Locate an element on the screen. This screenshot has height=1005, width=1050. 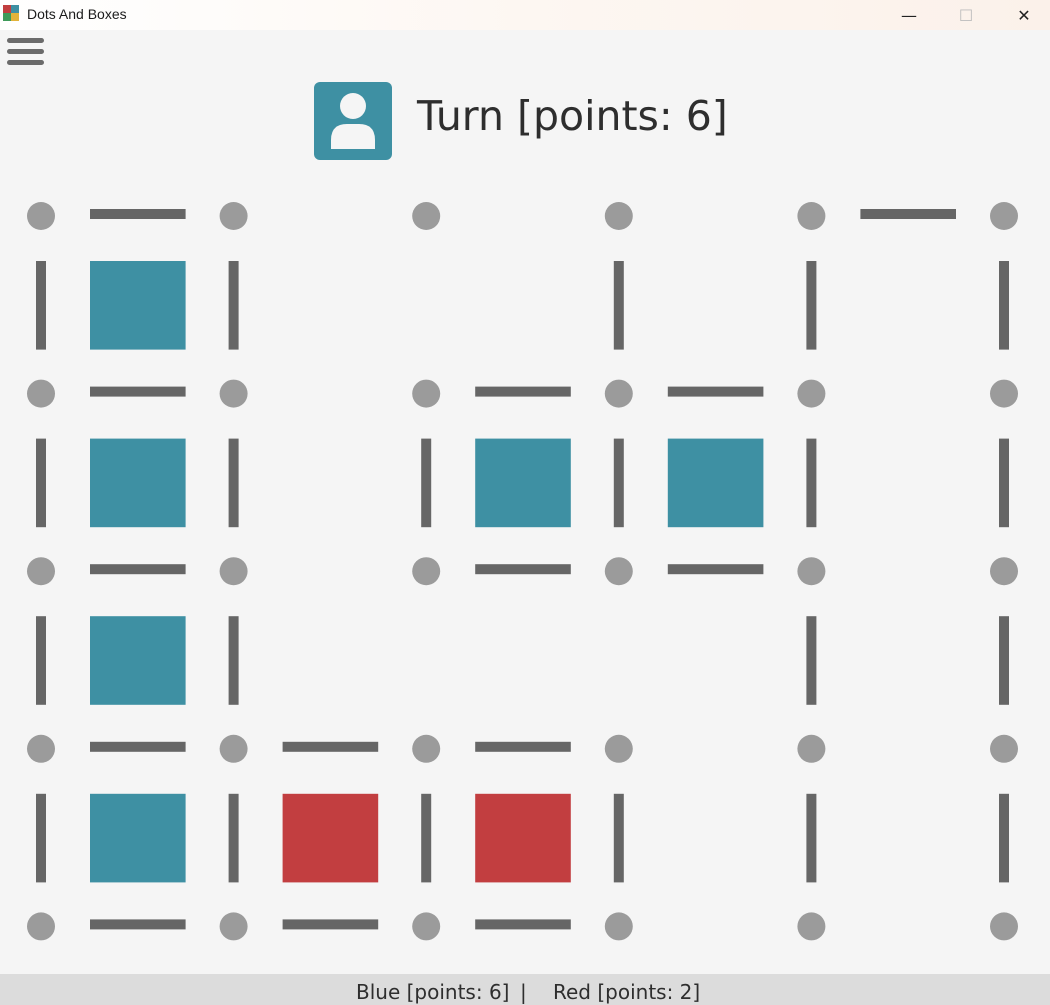
status-bar: Blue [points: 6] | Red [points: 2] is located at coordinates (525, 989).